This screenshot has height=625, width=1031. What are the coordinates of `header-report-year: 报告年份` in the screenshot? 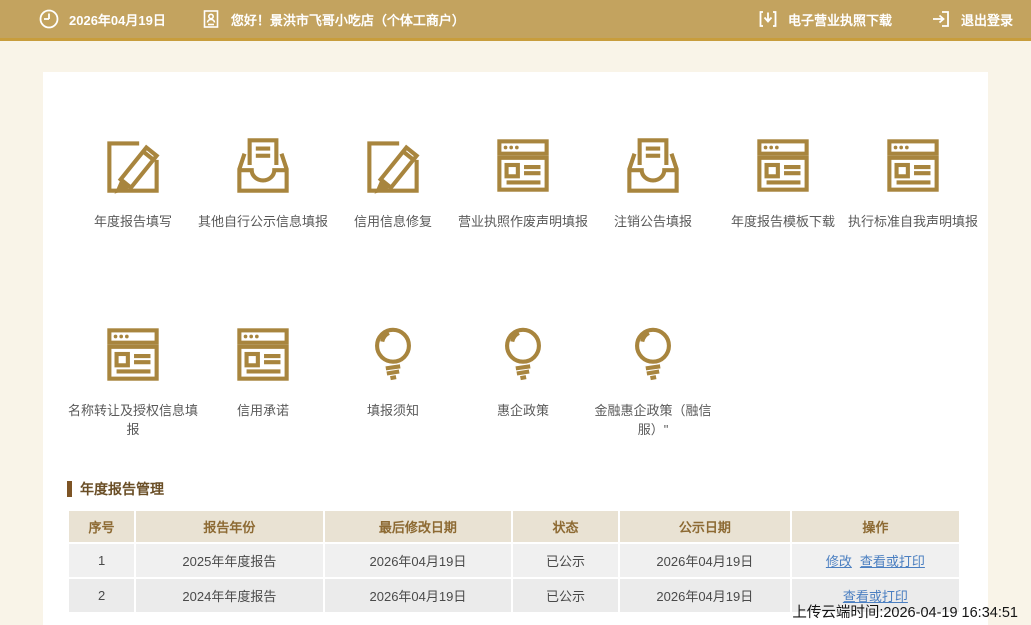 It's located at (229, 526).